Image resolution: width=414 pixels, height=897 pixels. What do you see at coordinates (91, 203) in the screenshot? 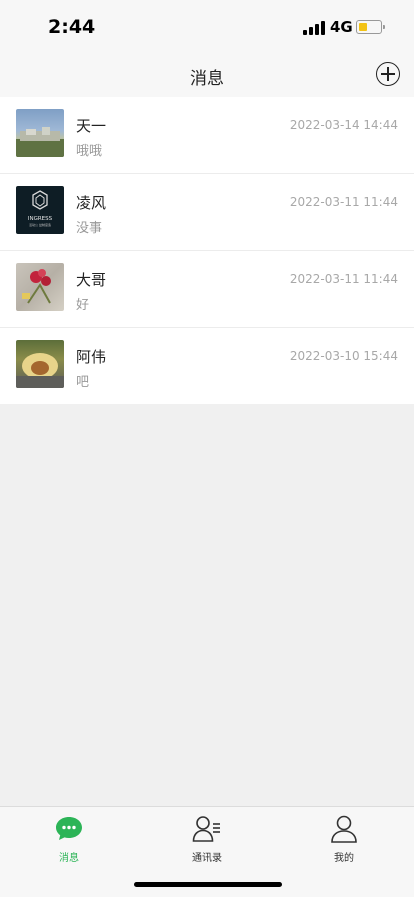
I see `contact-name: 凌风` at bounding box center [91, 203].